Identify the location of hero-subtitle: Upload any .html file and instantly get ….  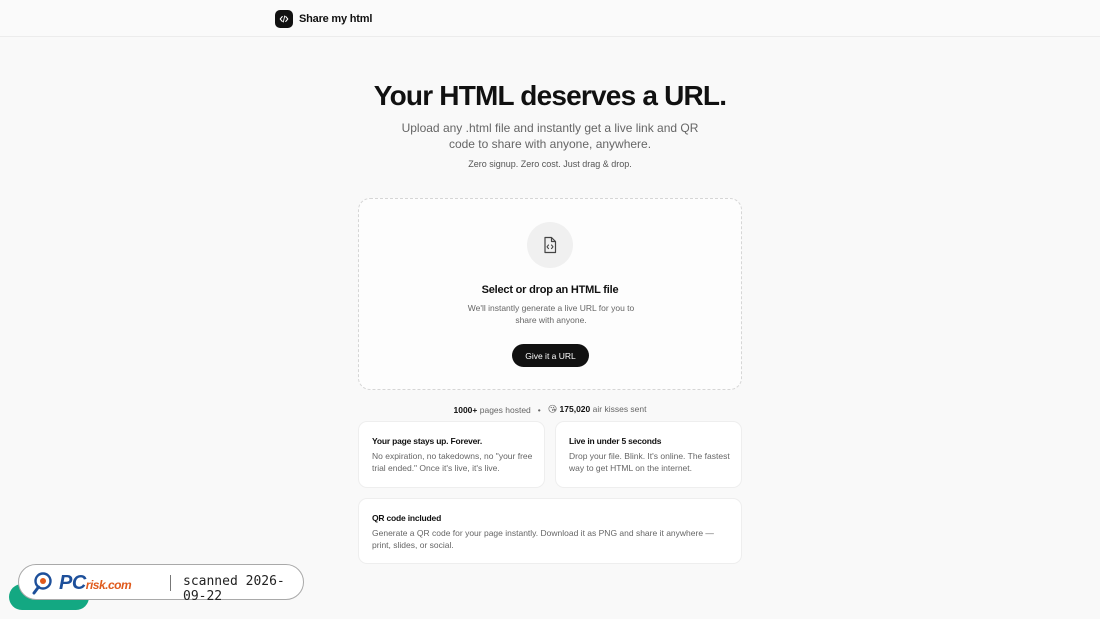
(550, 136).